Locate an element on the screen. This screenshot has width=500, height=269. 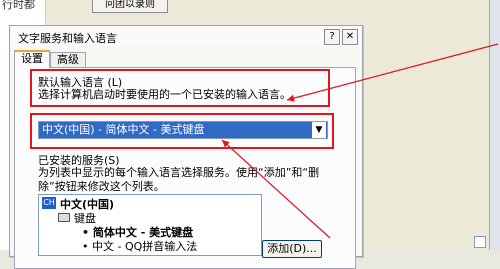
arrow-to-dropdown is located at coordinates (276, 189).